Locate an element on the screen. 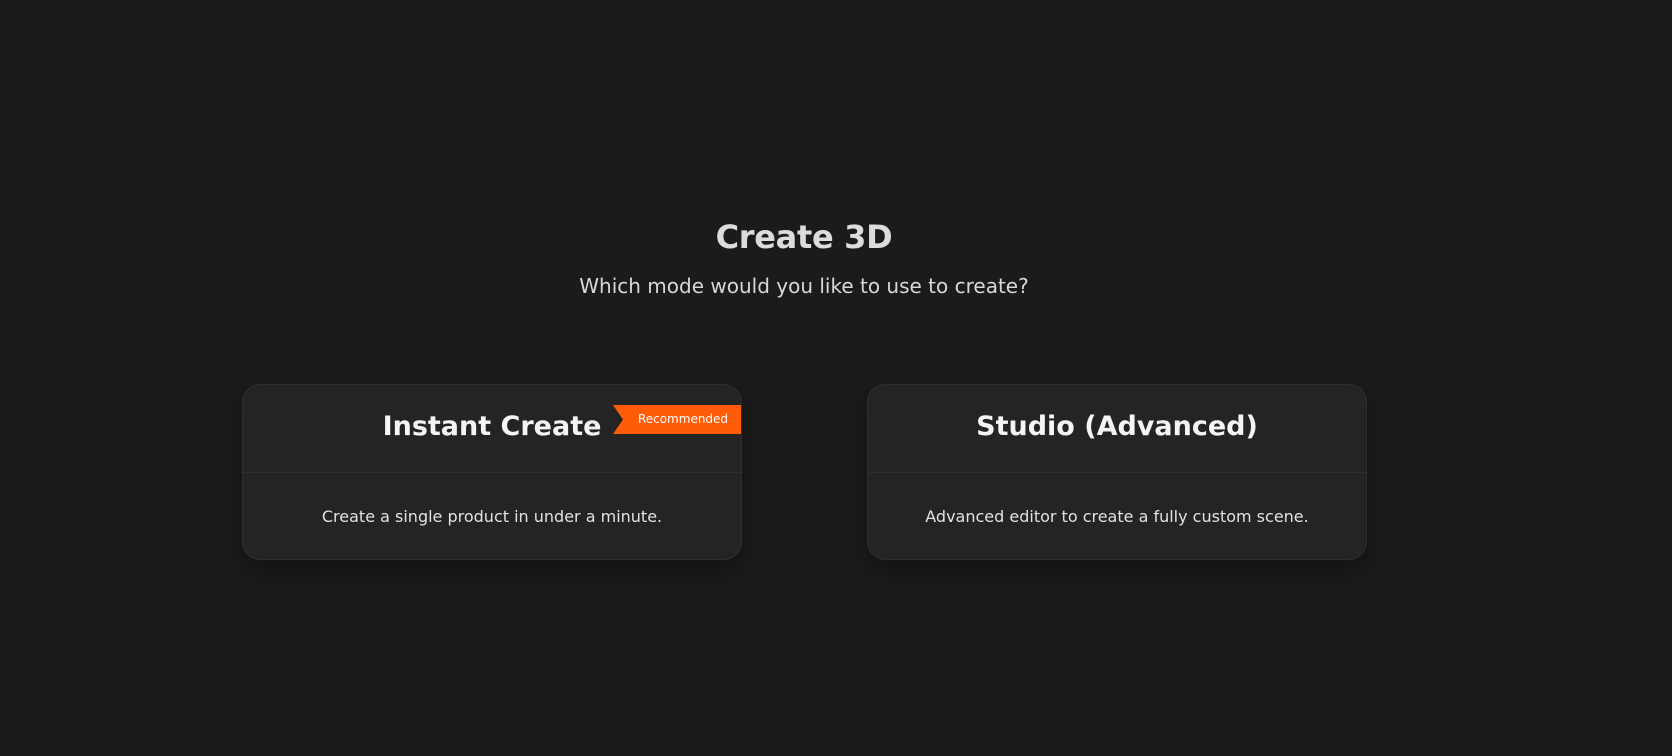 Image resolution: width=1672 pixels, height=756 pixels. recommended-badge: Recommended is located at coordinates (677, 419).